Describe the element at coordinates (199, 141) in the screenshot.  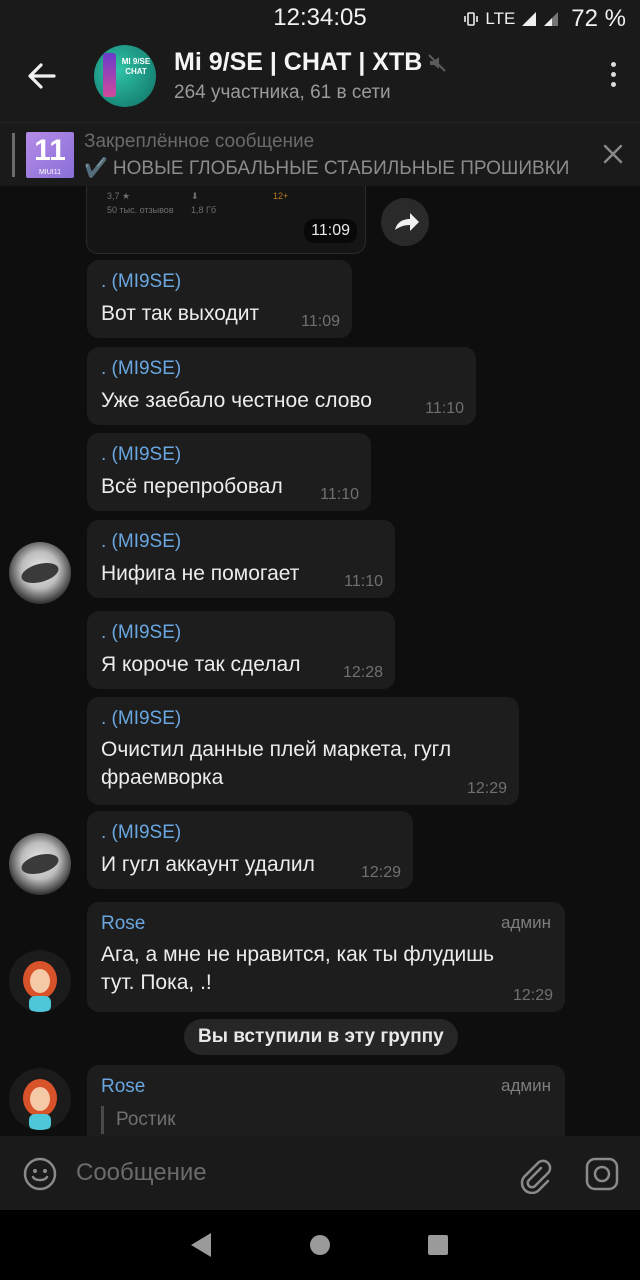
I see `pinned-title: Закреплённое сообщение` at that location.